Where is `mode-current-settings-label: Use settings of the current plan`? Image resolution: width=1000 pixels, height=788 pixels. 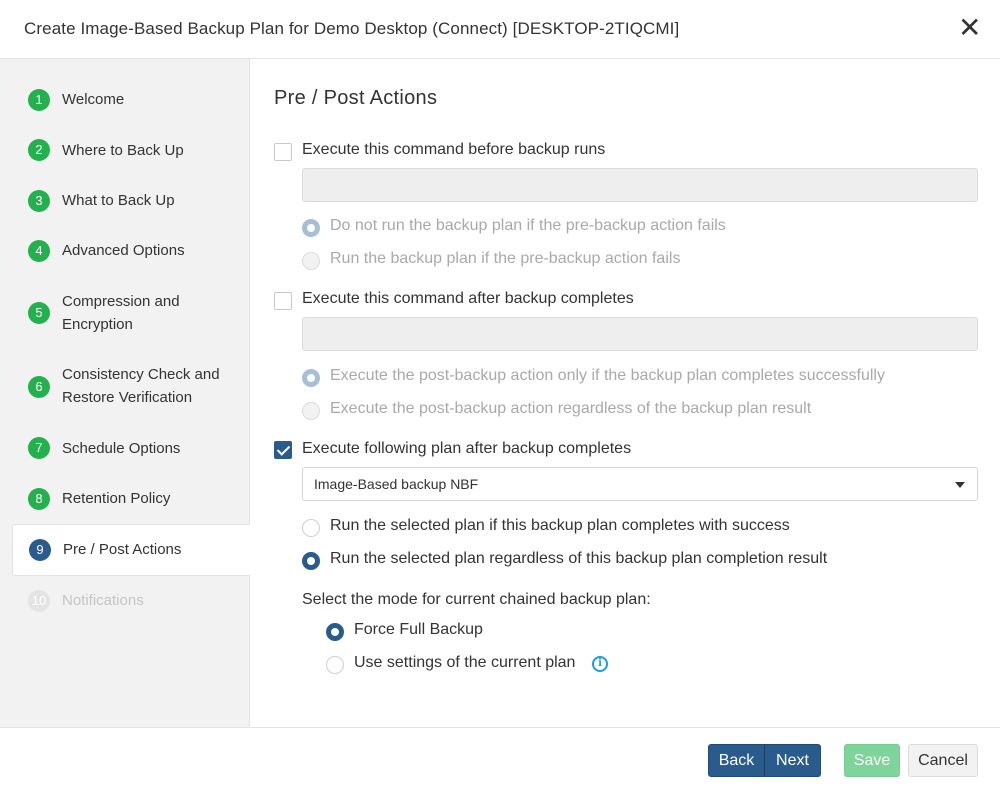 mode-current-settings-label: Use settings of the current plan is located at coordinates (465, 662).